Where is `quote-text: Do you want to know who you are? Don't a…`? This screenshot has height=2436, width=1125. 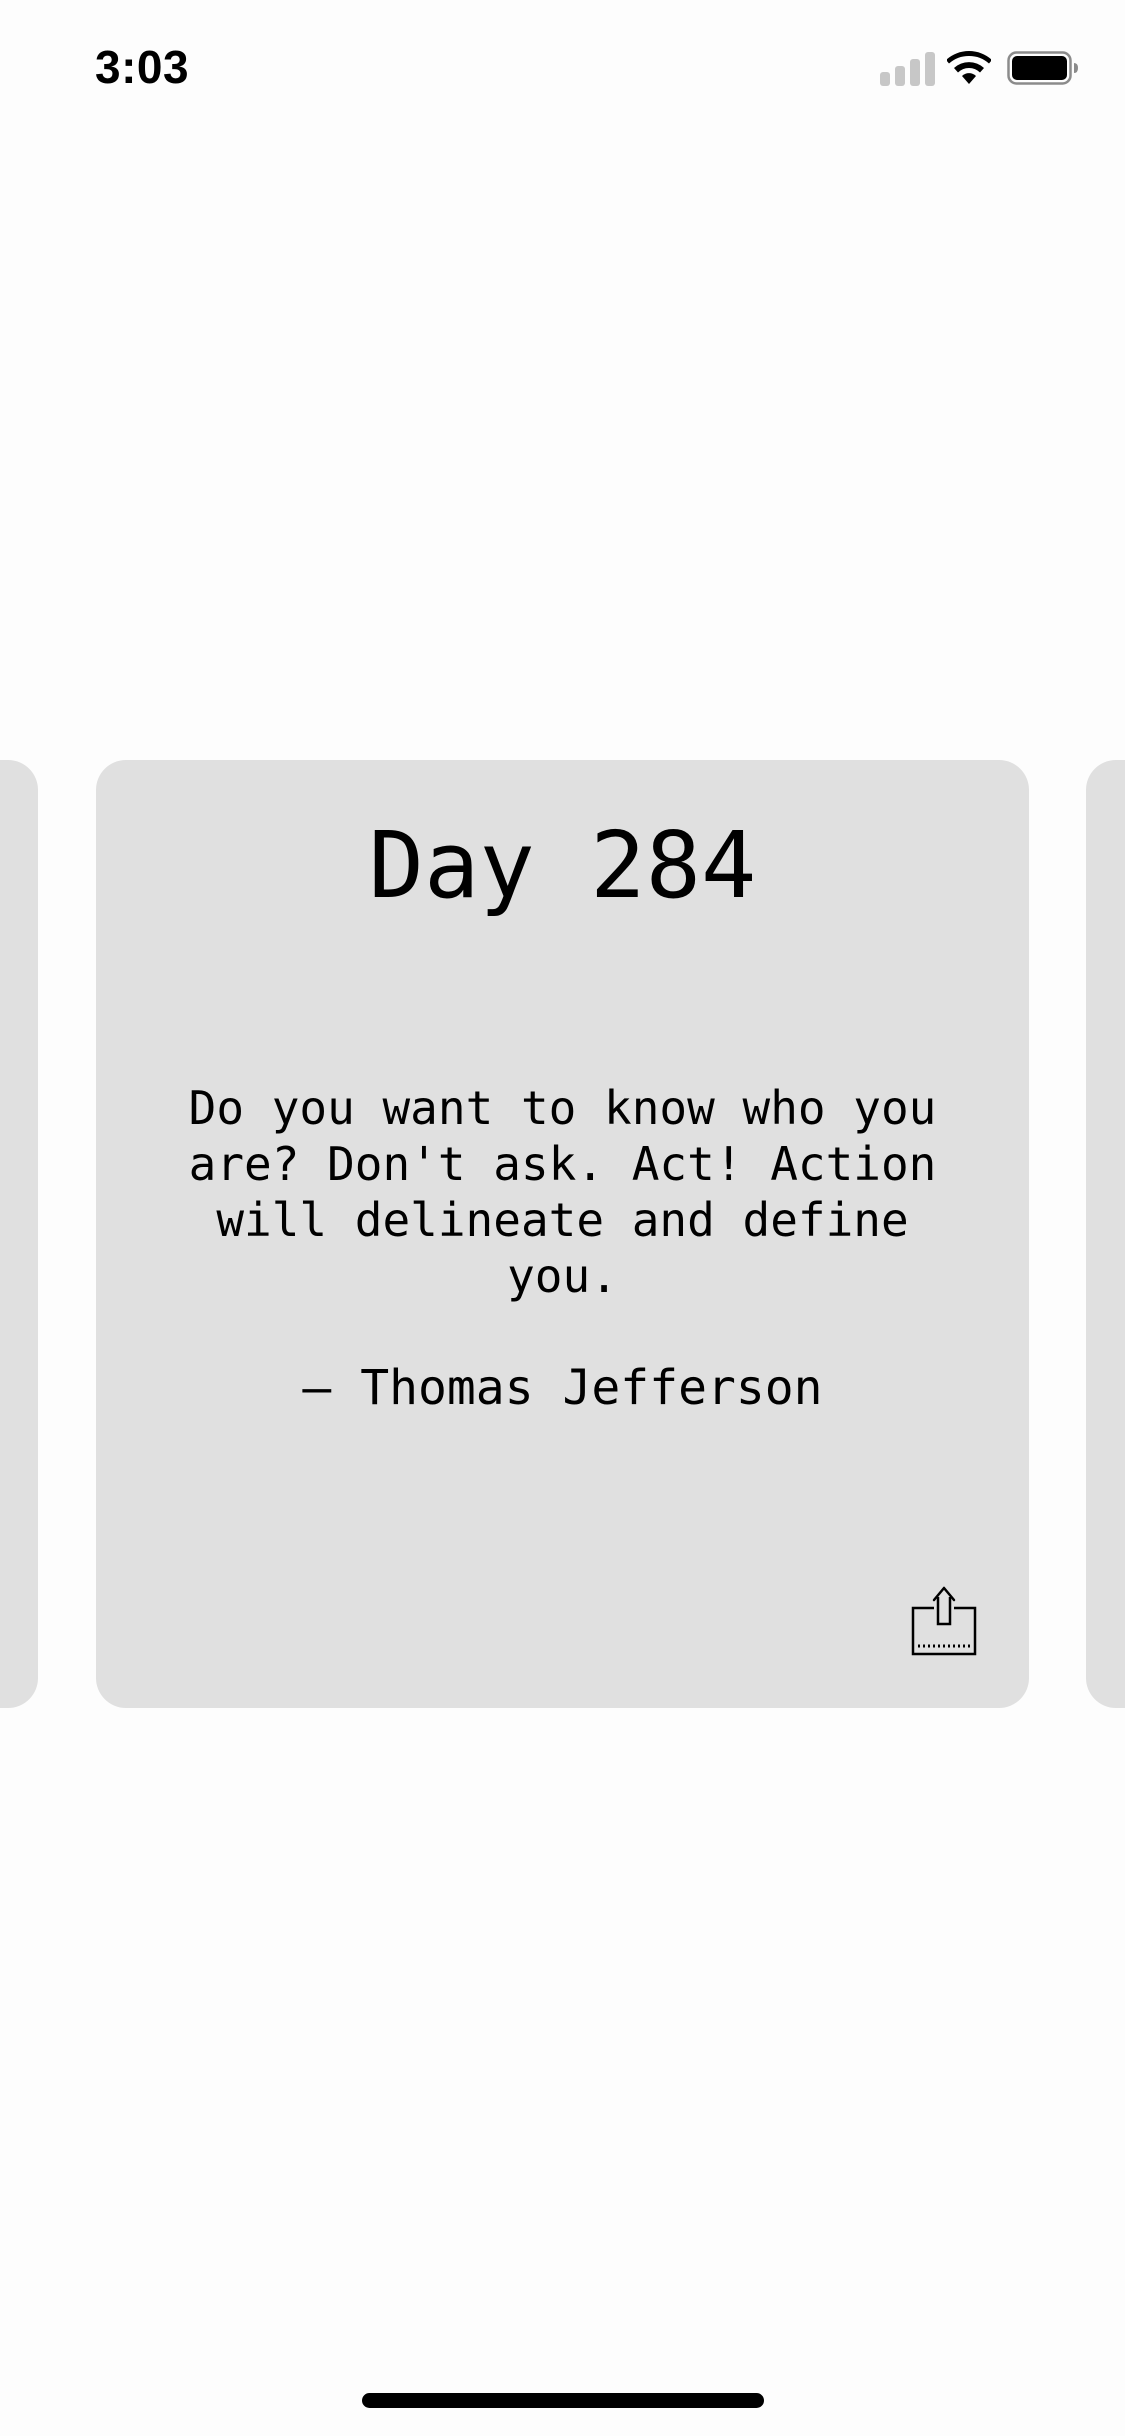
quote-text: Do you want to know who you are? Don't a… is located at coordinates (562, 1192).